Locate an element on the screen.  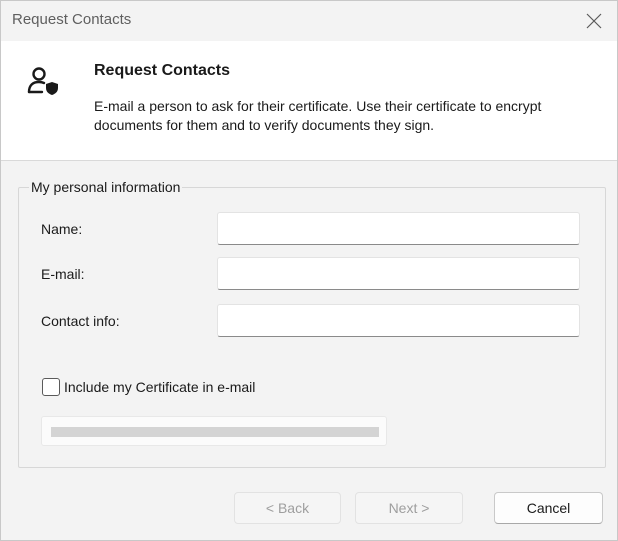
title-bar: Request Contacts is located at coordinates (309, 21).